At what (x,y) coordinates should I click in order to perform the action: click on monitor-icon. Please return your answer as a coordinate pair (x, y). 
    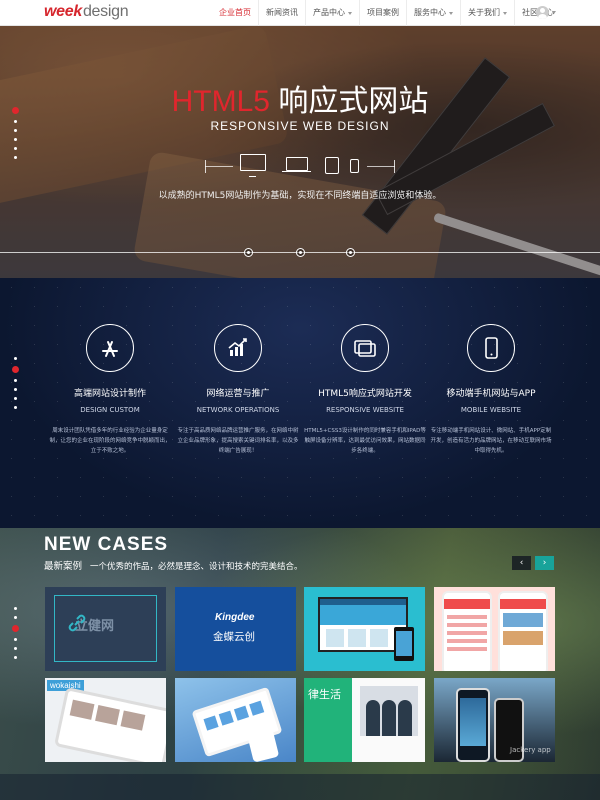
    Looking at the image, I should click on (253, 165).